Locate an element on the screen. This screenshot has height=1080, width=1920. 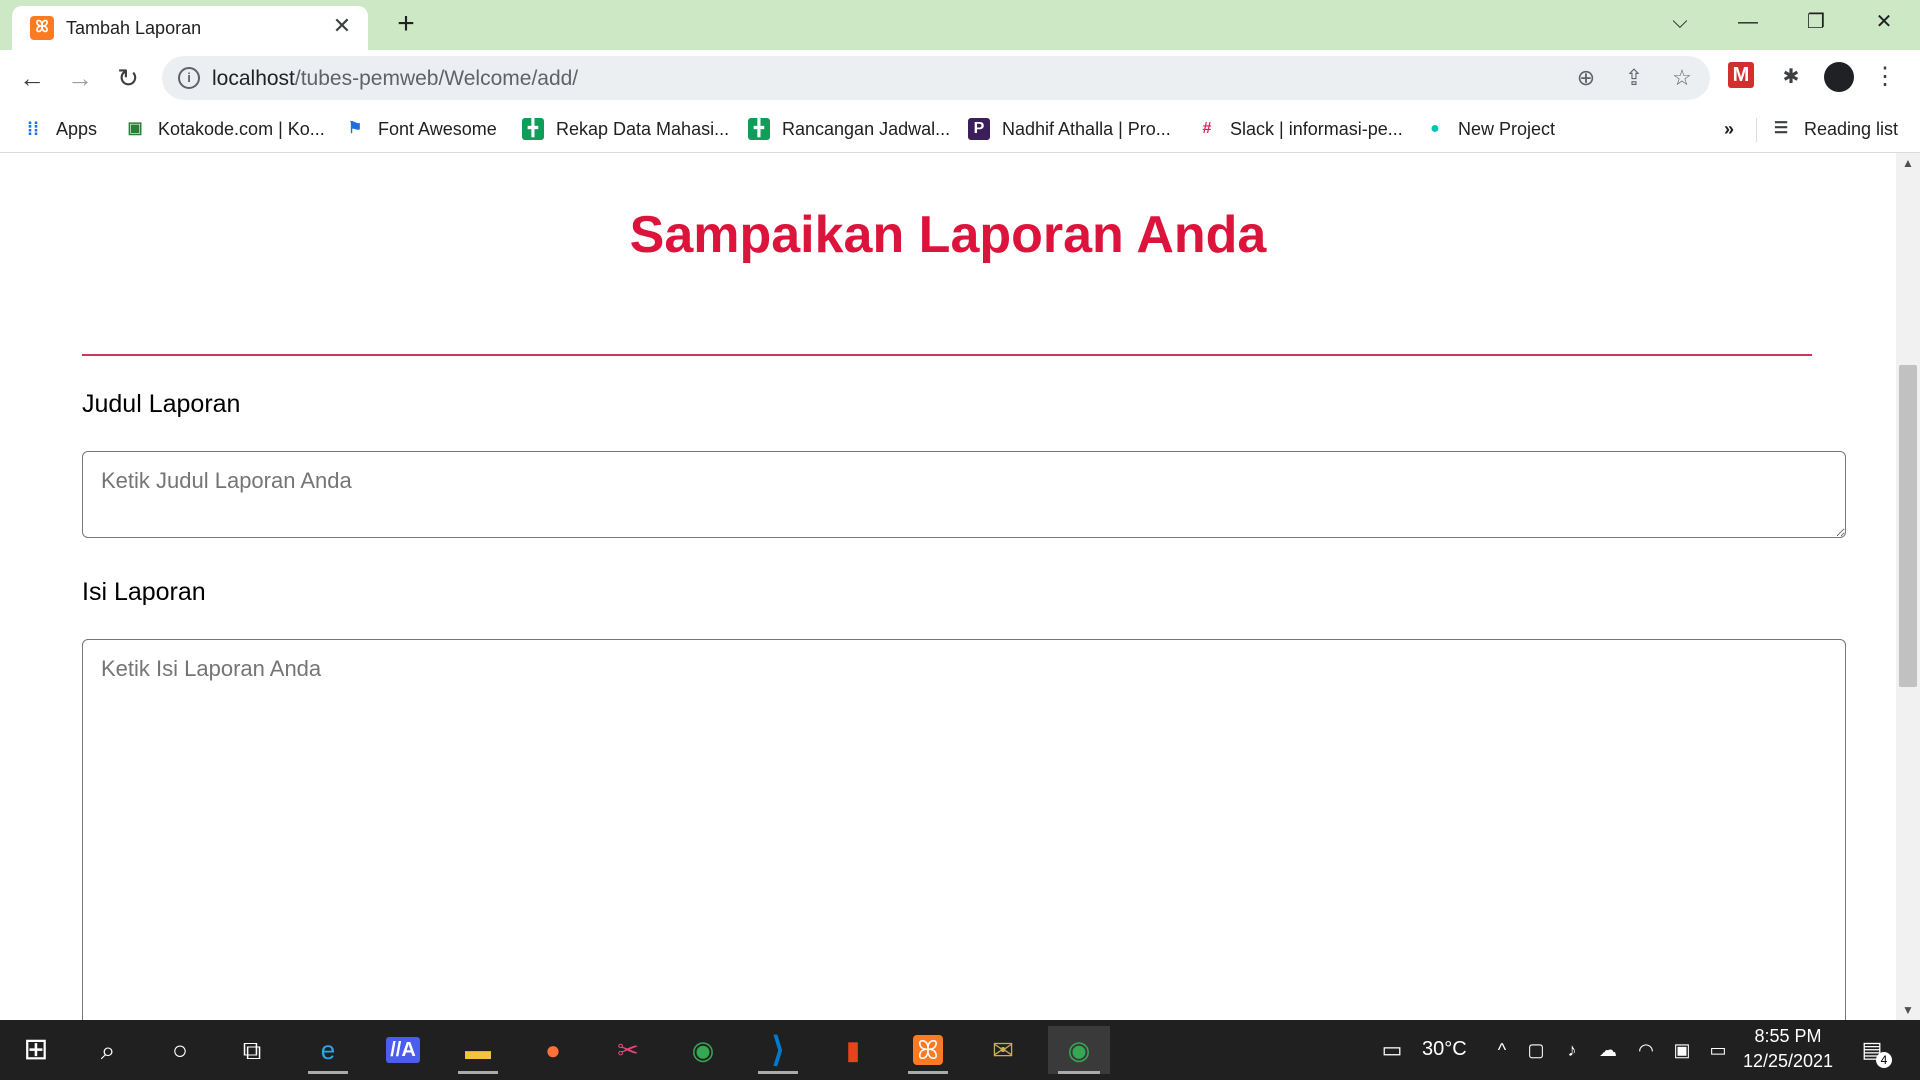
edge-taskbar-icon: e is located at coordinates (328, 1050).